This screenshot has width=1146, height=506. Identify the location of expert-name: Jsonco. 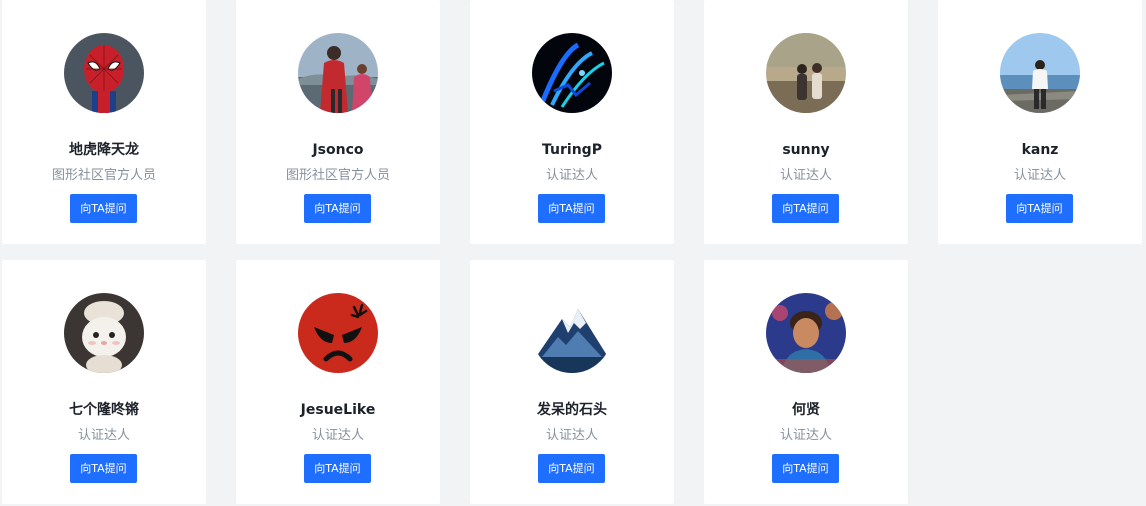
(338, 150).